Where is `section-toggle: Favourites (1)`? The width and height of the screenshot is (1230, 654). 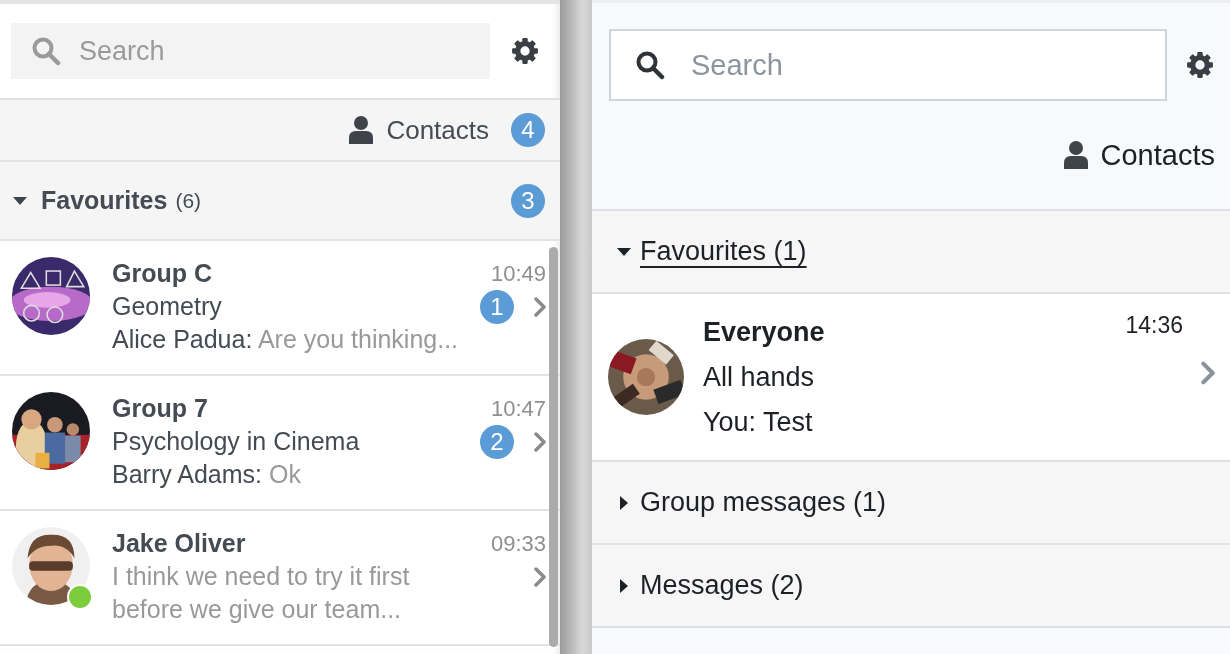 section-toggle: Favourites (1) is located at coordinates (711, 251).